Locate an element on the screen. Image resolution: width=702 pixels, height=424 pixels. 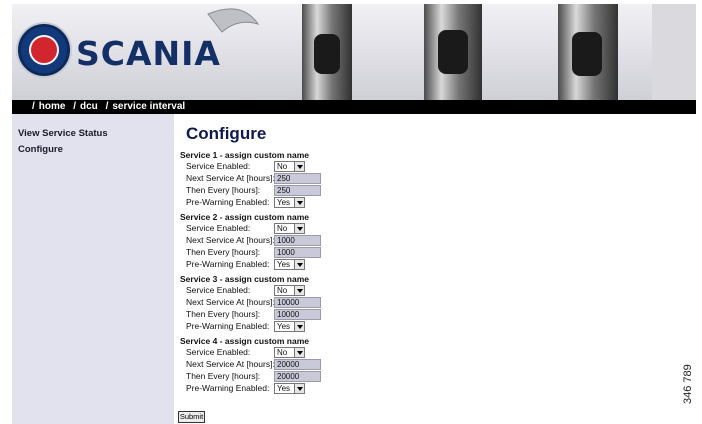
service-3-enabled-select: No is located at coordinates (289, 290).